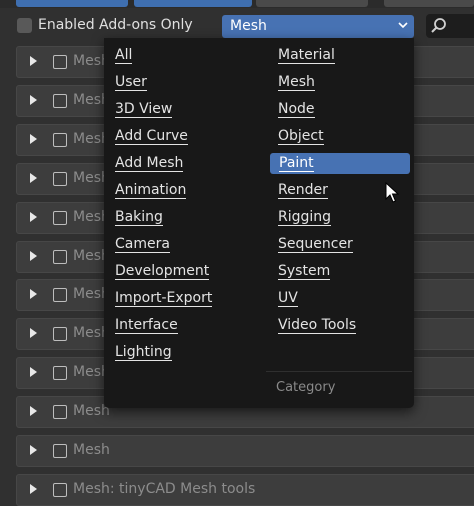 Image resolution: width=474 pixels, height=506 pixels. What do you see at coordinates (312, 3) in the screenshot?
I see `tab-button-right` at bounding box center [312, 3].